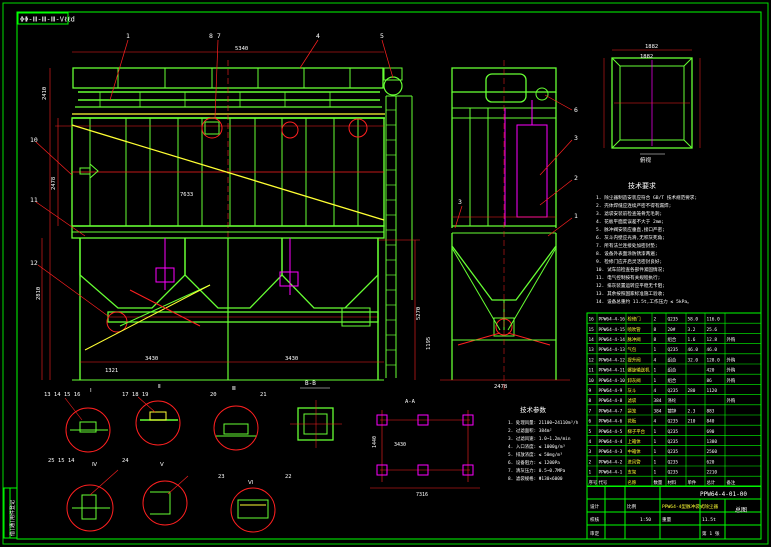  What do you see at coordinates (692, 422) in the screenshot?
I see `parts-cell: 210` at bounding box center [692, 422].